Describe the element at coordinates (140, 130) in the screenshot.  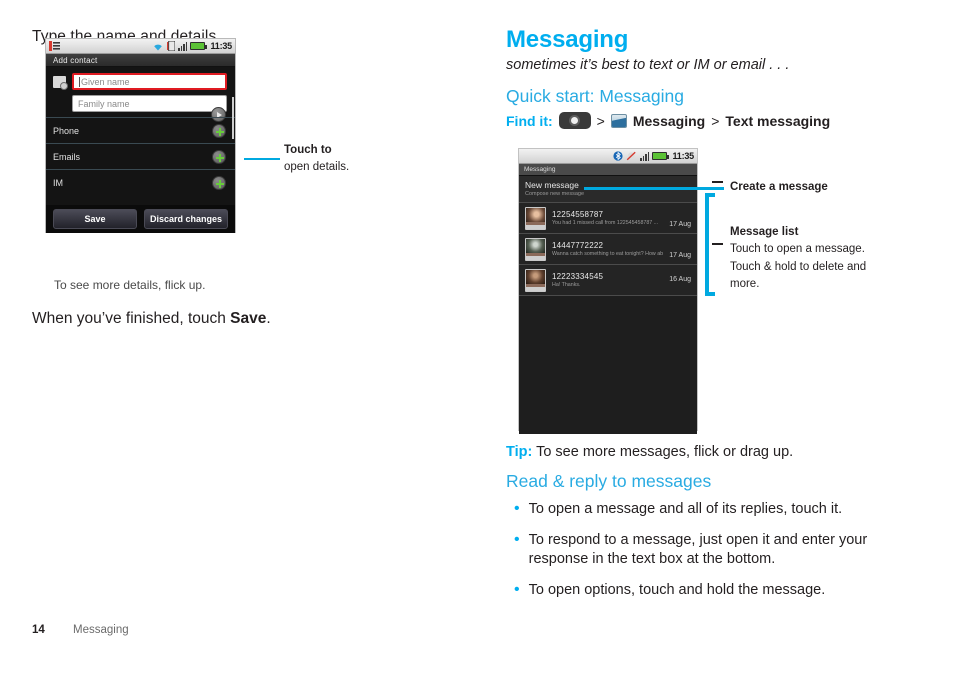
I see `contact-row-phone: Phone` at that location.